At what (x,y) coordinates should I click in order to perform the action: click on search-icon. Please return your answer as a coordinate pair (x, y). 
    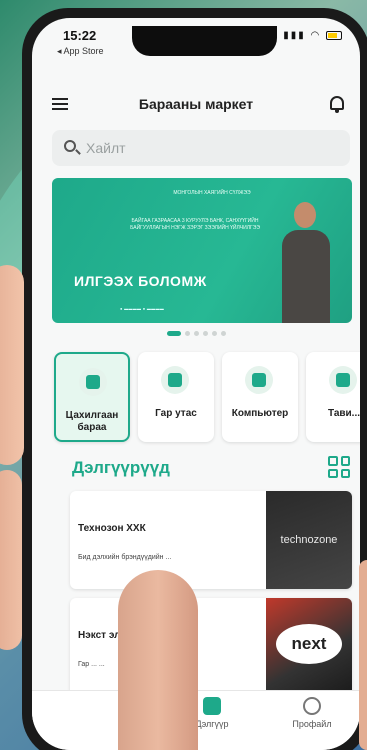
    Looking at the image, I should click on (70, 146).